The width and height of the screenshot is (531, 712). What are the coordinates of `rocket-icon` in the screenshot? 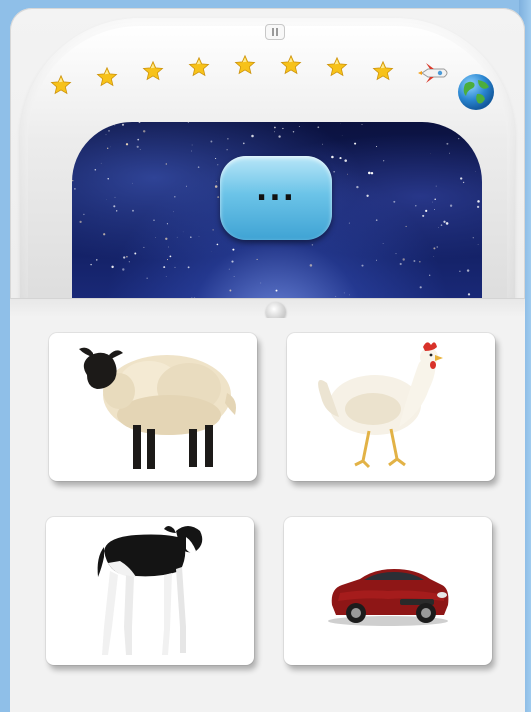 It's located at (435, 73).